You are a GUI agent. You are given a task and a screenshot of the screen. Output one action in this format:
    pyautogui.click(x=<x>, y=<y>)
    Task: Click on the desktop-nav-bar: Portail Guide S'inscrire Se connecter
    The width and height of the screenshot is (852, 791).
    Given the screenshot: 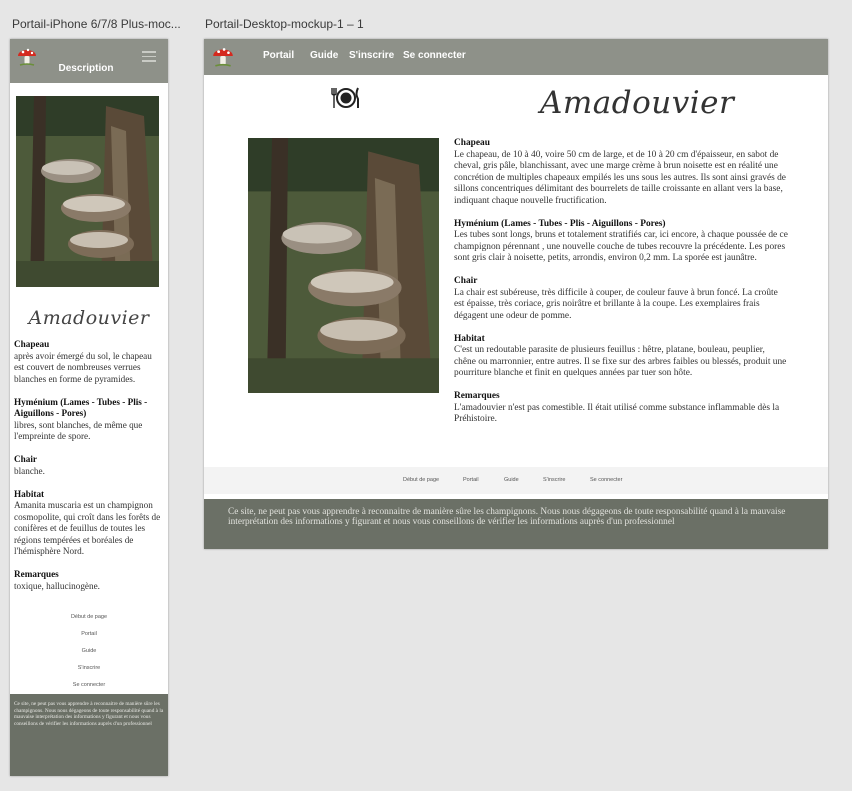 What is the action you would take?
    pyautogui.click(x=516, y=57)
    